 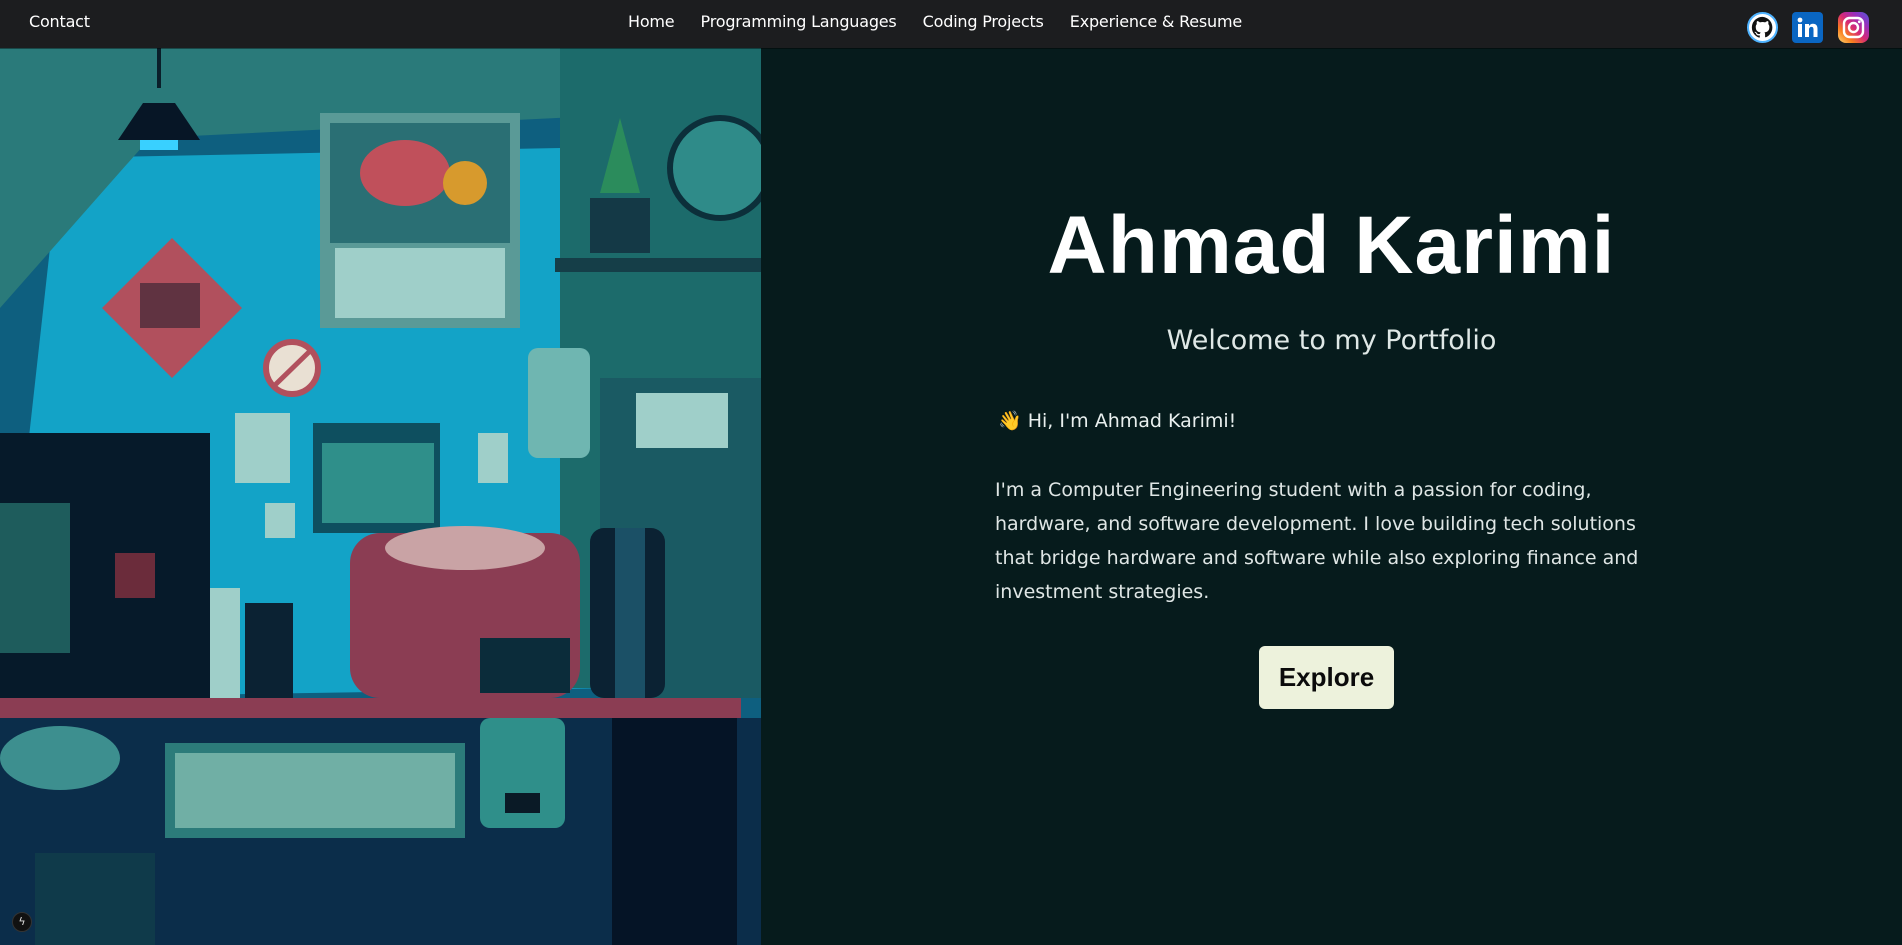 I want to click on lightning-icon: ϟ, so click(x=22, y=922).